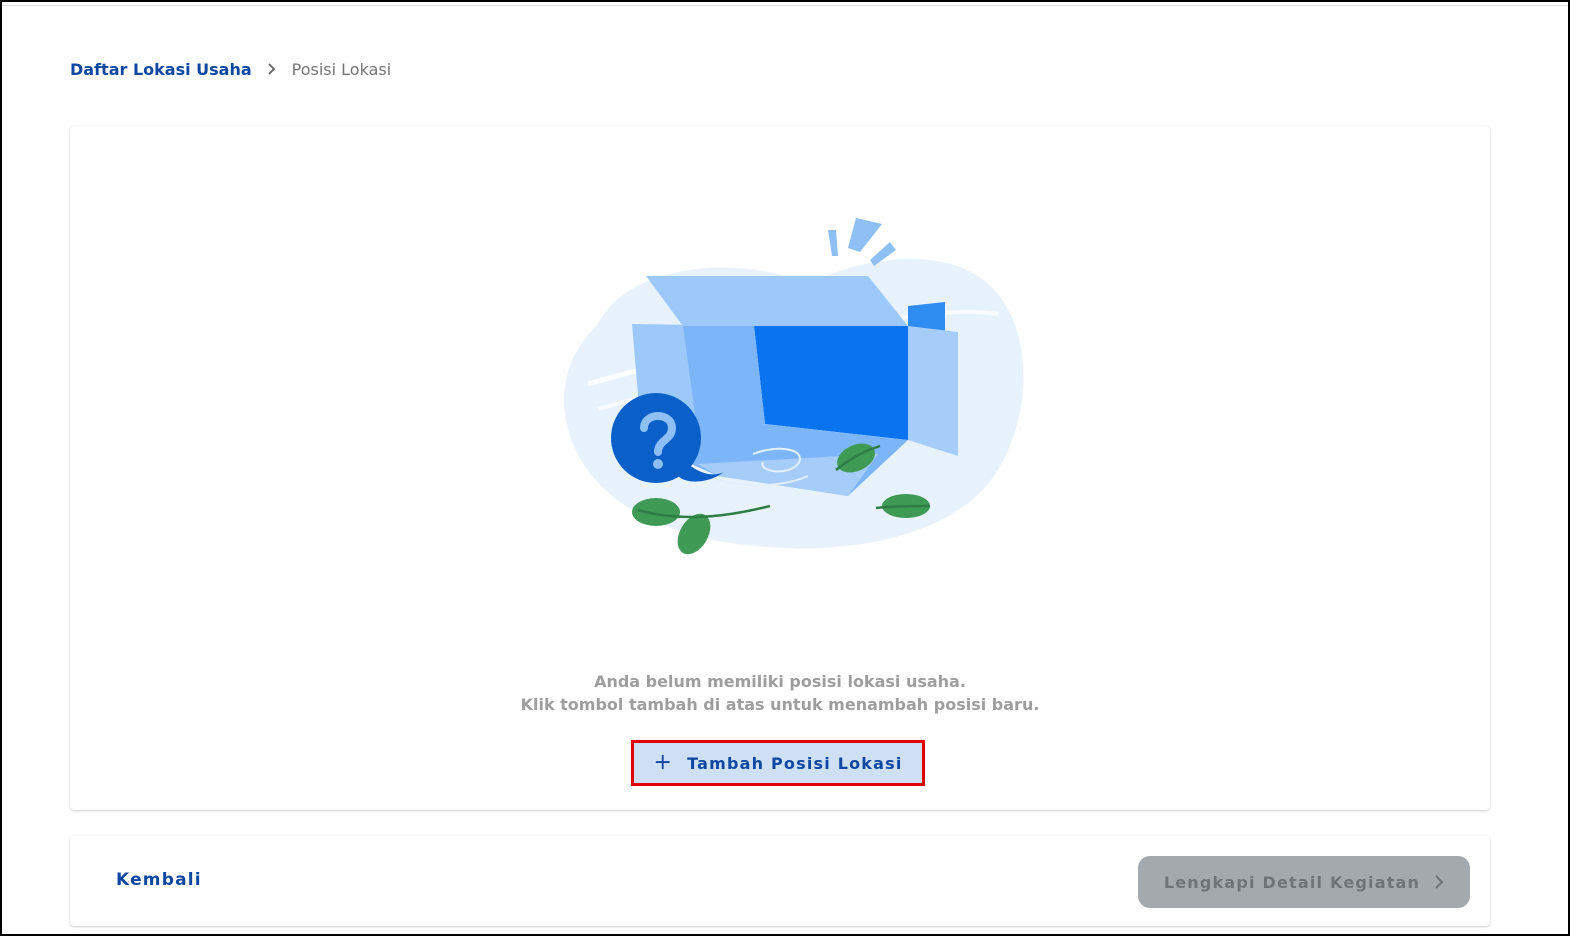  Describe the element at coordinates (161, 69) in the screenshot. I see `breadcrumb-daftar-lokasi-usaha: Daftar Lokasi Usaha` at that location.